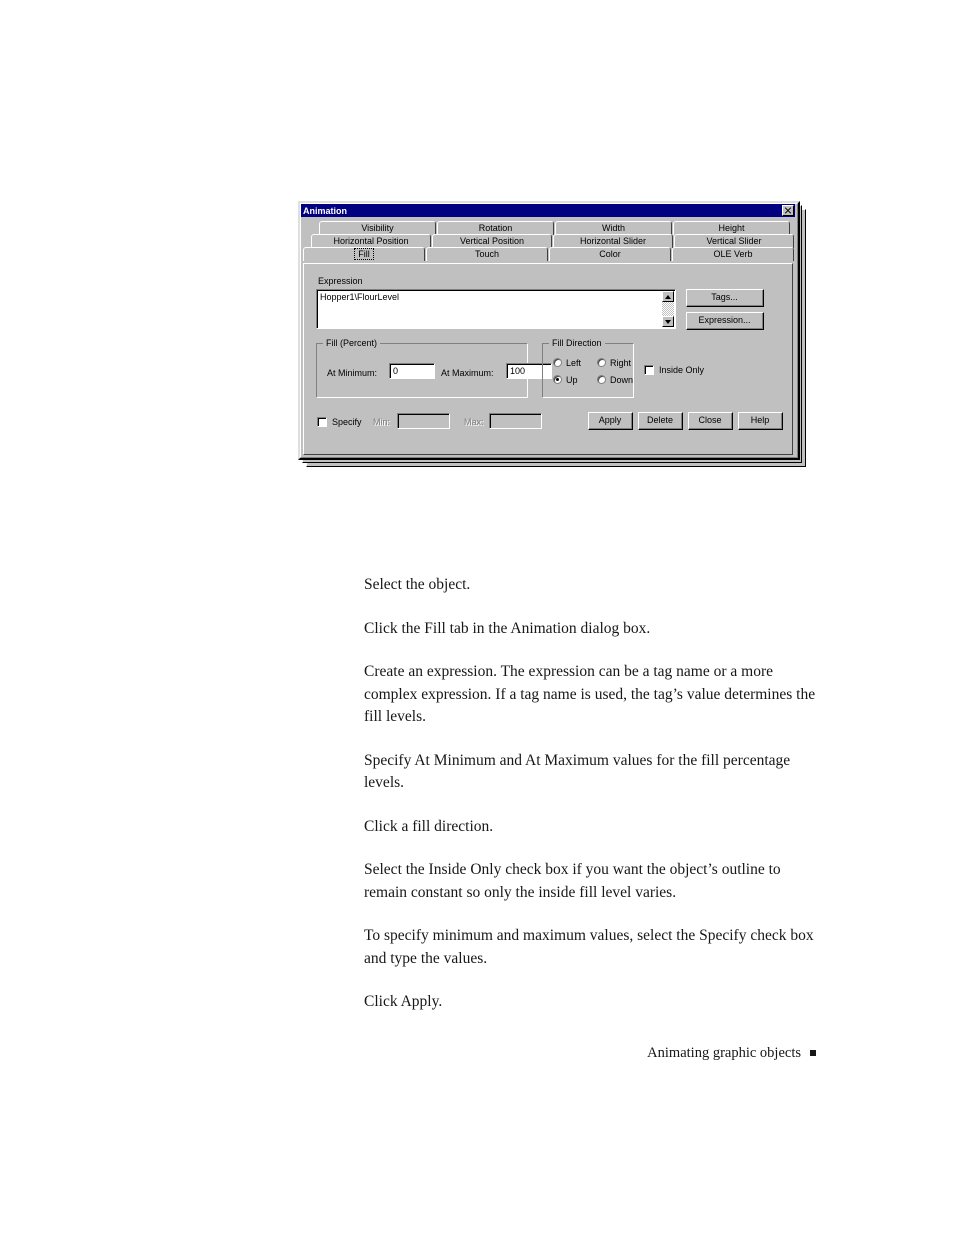 The width and height of the screenshot is (954, 1235). I want to click on tab-touch-label: Touch, so click(487, 254).